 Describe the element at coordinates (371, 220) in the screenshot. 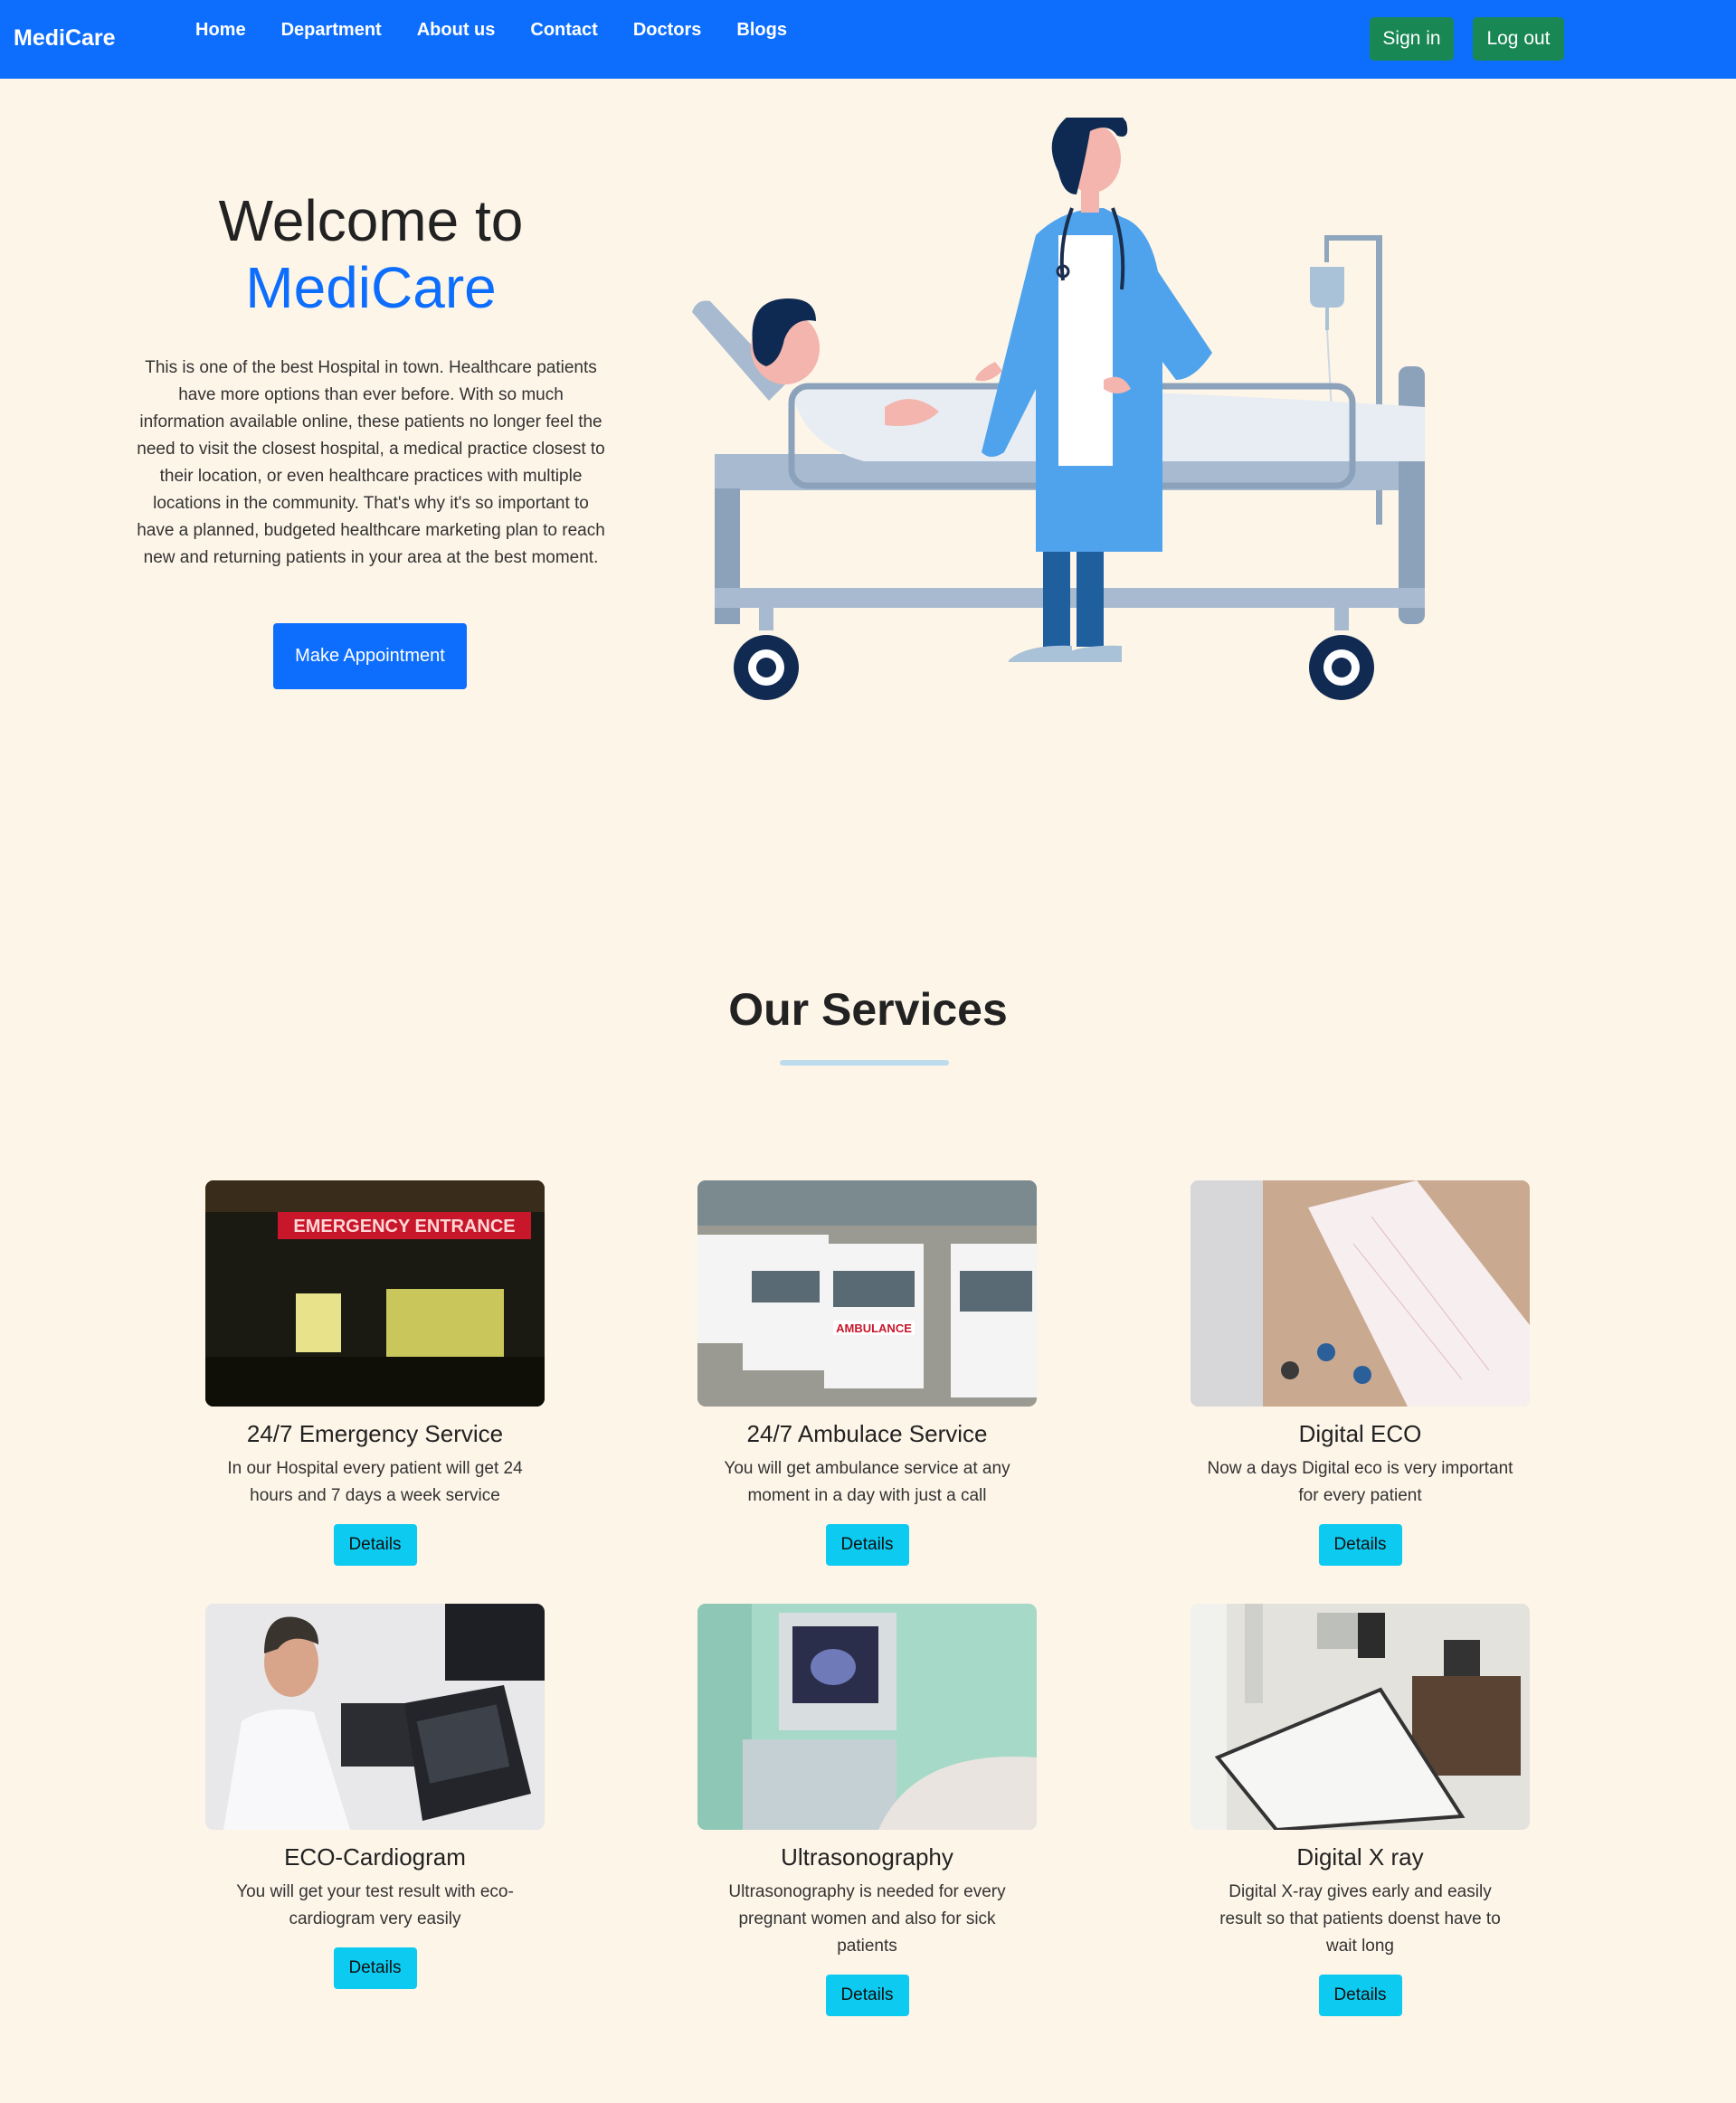

I see `hero-title: Welcome to` at that location.